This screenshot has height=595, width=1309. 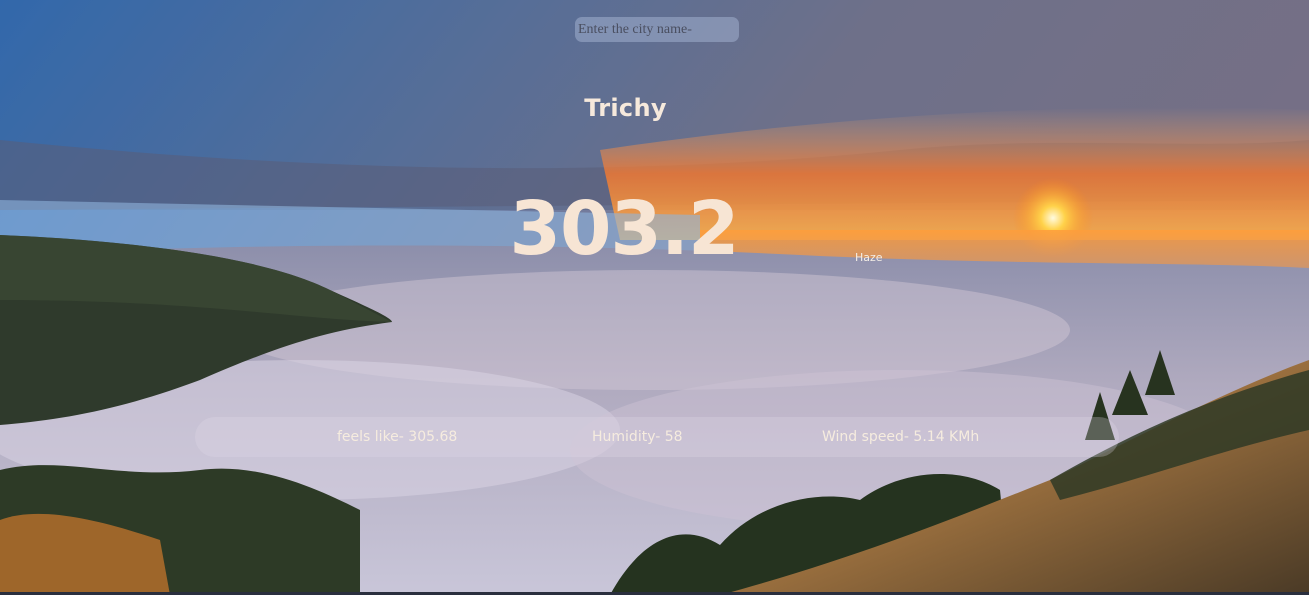 I want to click on city-name: Trichy, so click(x=625, y=108).